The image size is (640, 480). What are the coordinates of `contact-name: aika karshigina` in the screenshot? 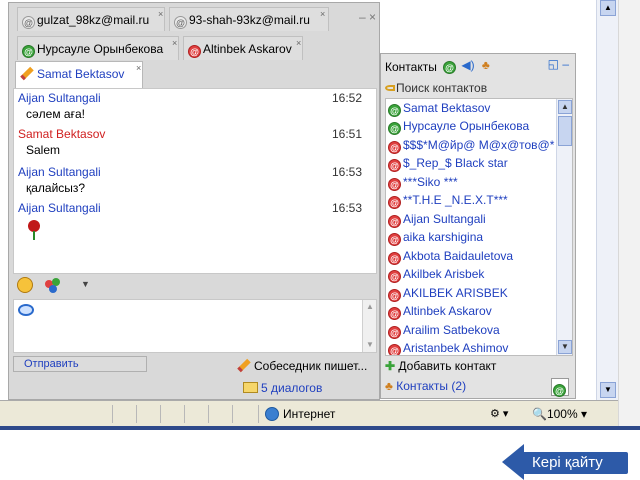 It's located at (443, 237).